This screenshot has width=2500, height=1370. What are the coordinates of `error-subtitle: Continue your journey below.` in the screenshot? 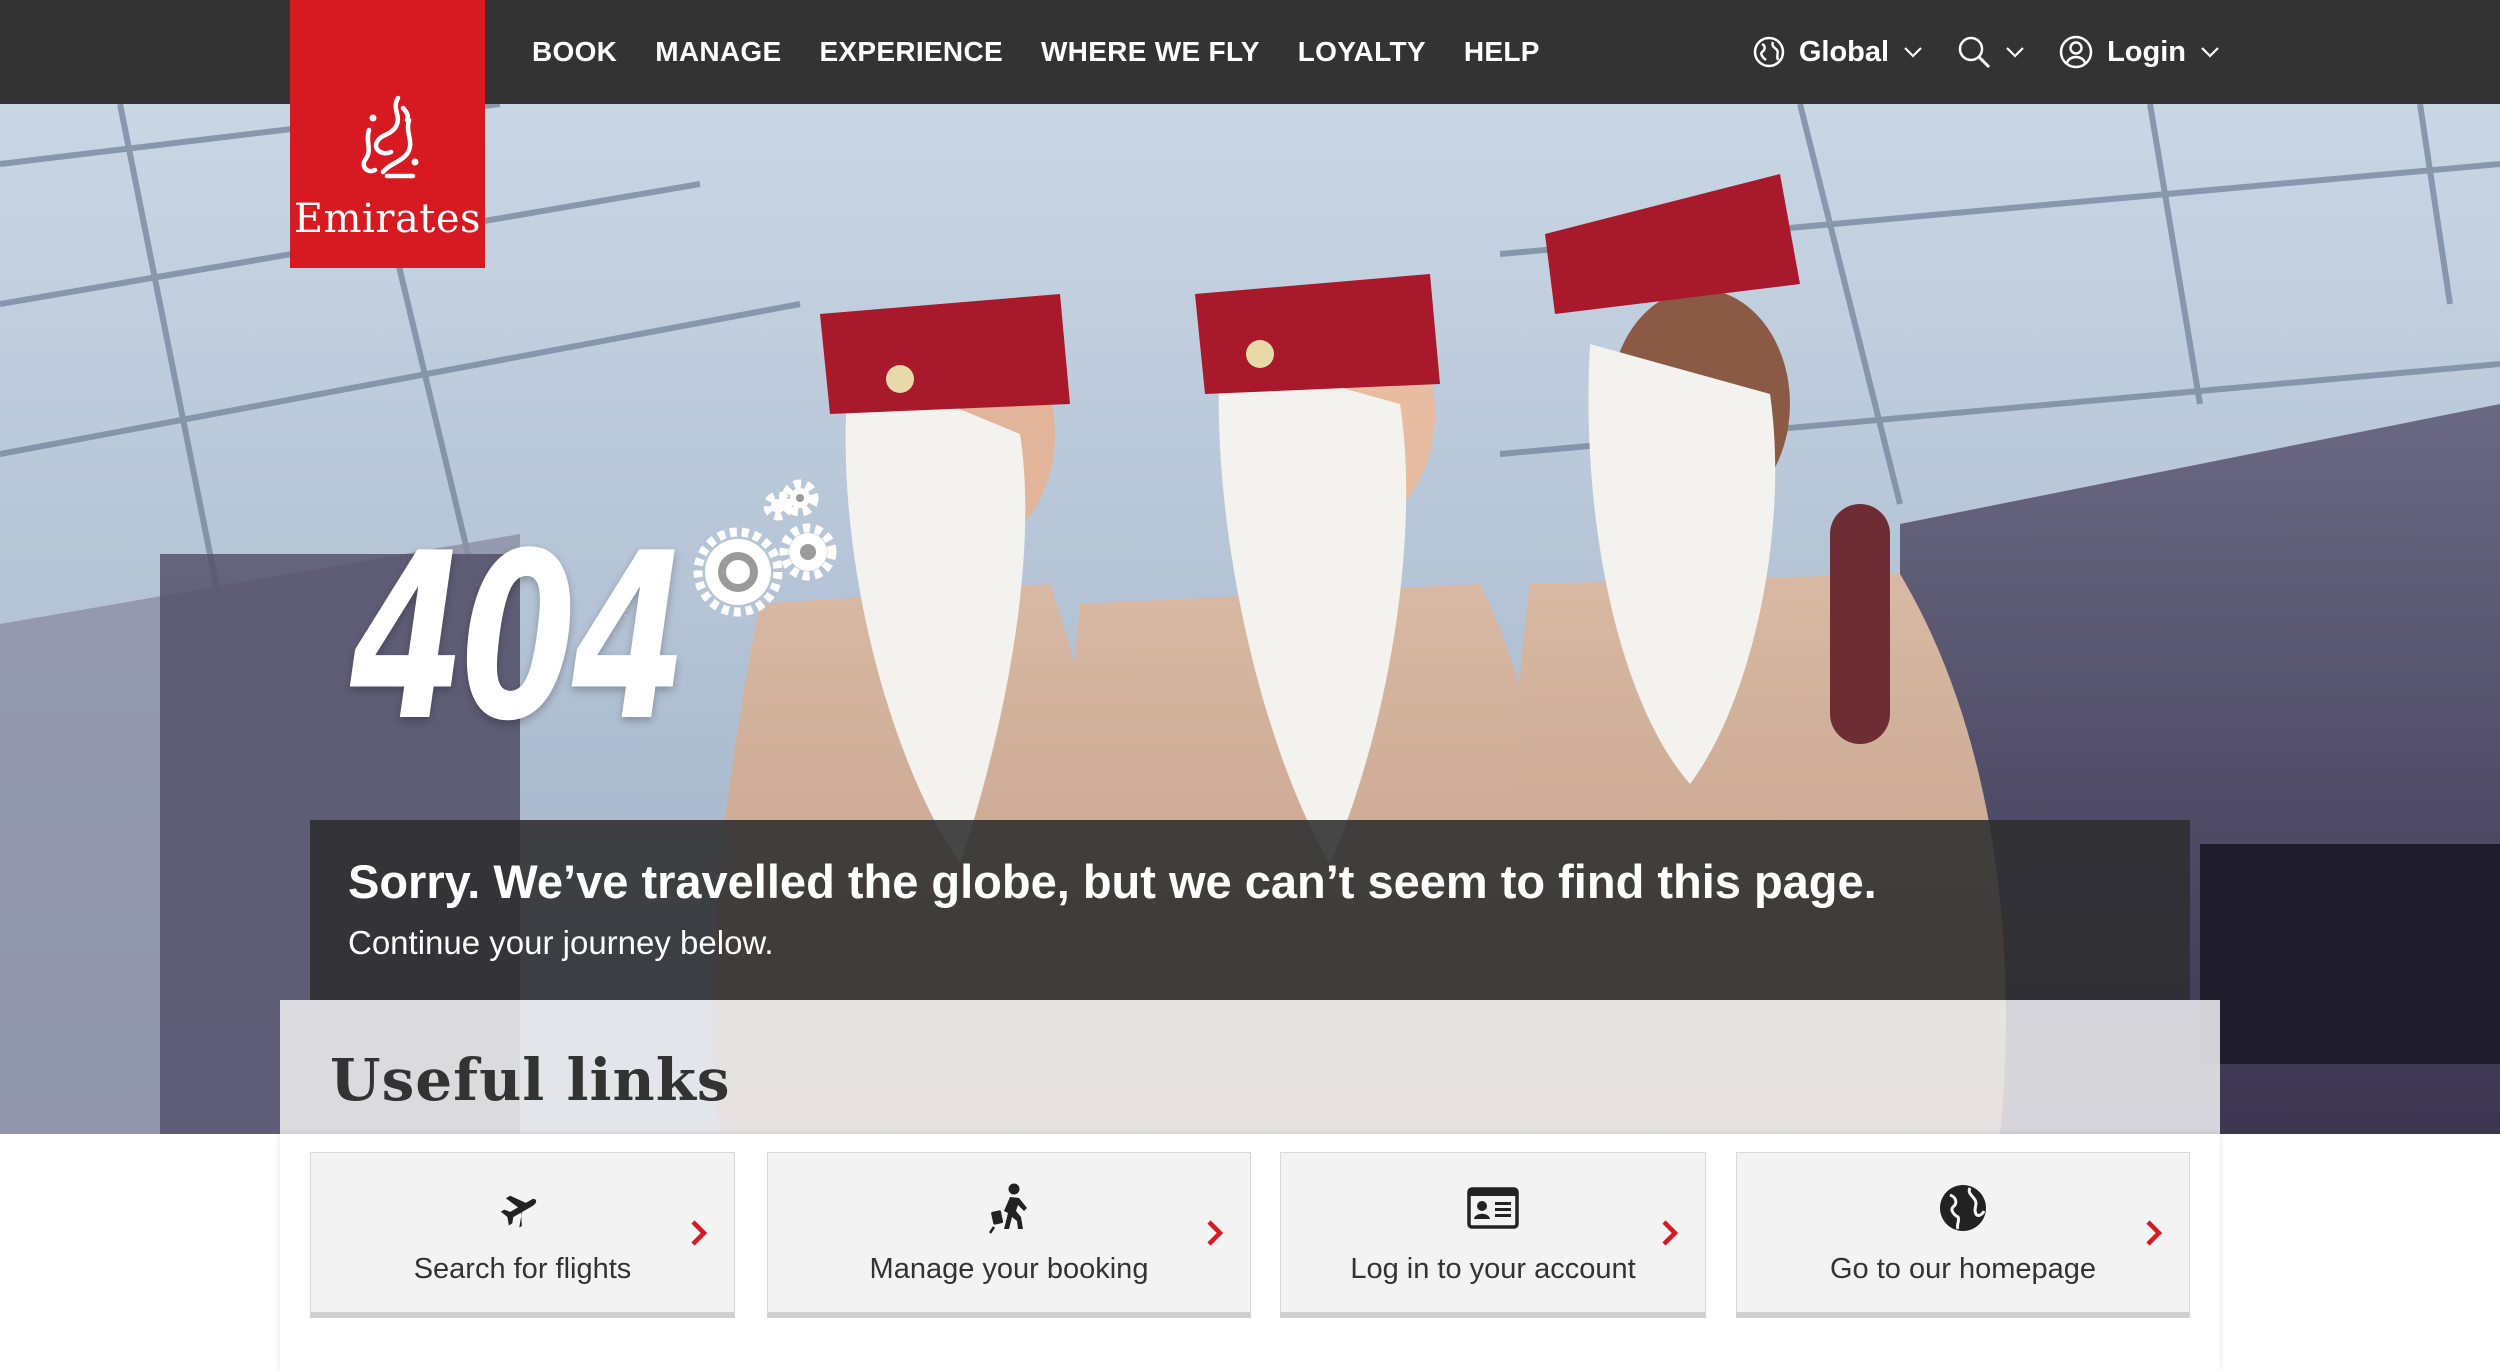 It's located at (561, 943).